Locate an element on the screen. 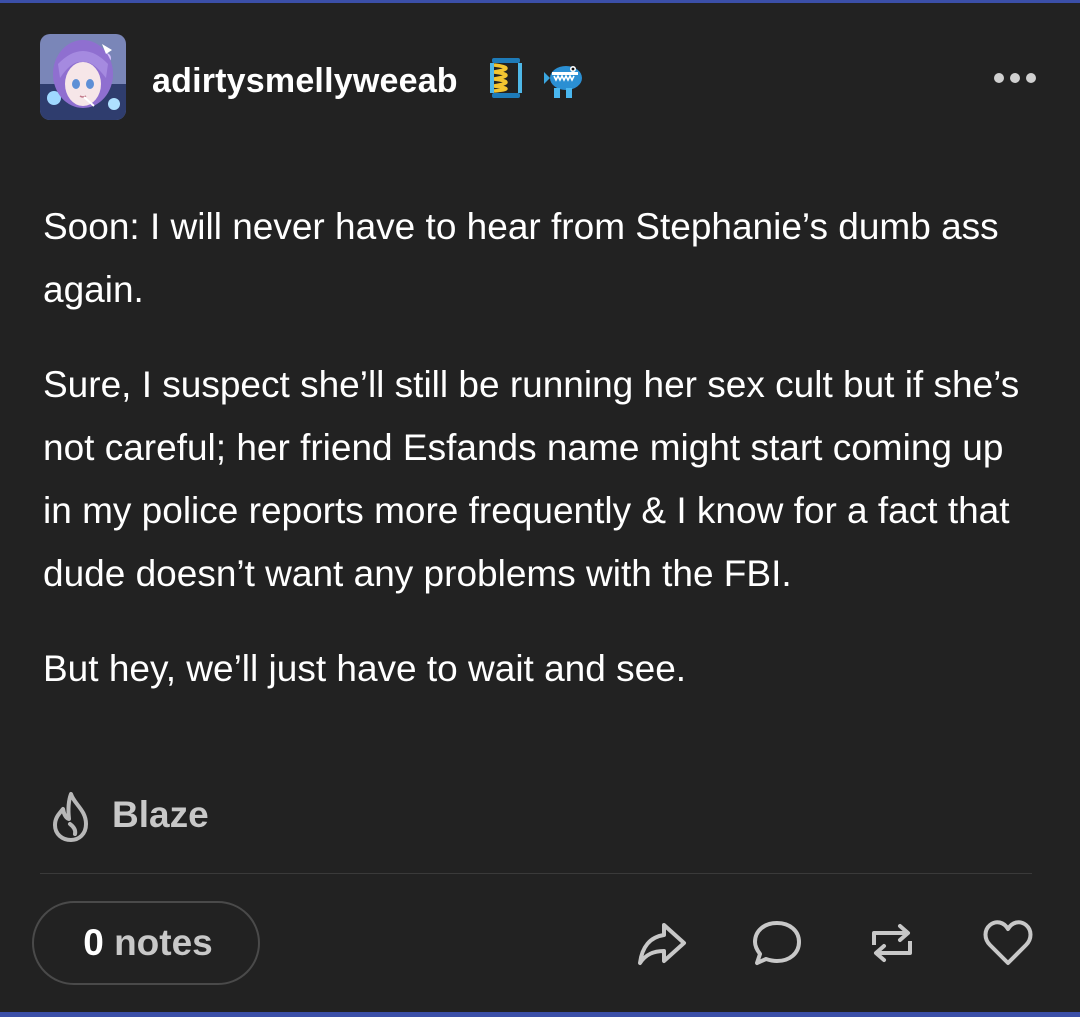 The image size is (1080, 1017). bottom-edge is located at coordinates (540, 1014).